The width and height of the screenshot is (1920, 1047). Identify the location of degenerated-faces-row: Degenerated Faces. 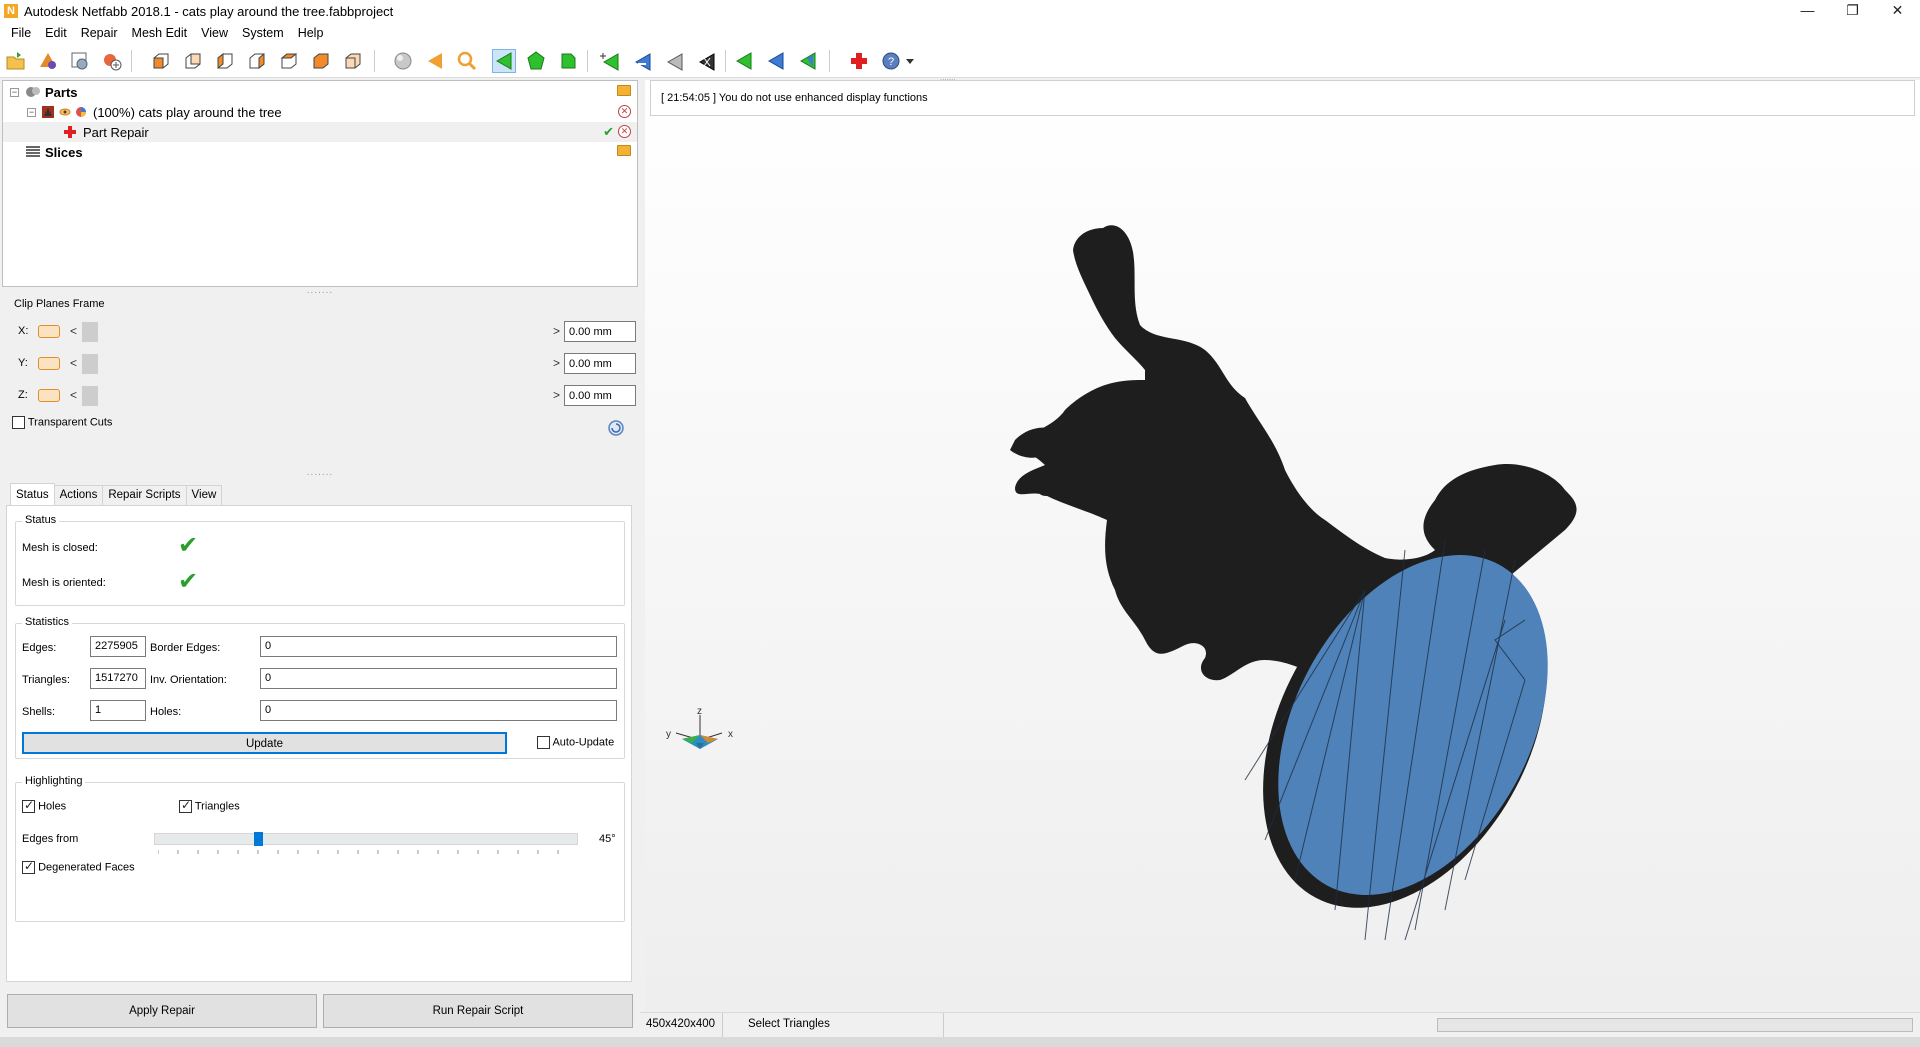
(78, 866).